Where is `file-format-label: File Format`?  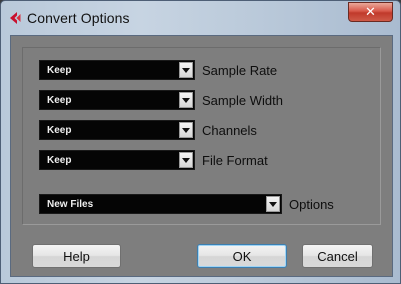
file-format-label: File Format is located at coordinates (235, 160).